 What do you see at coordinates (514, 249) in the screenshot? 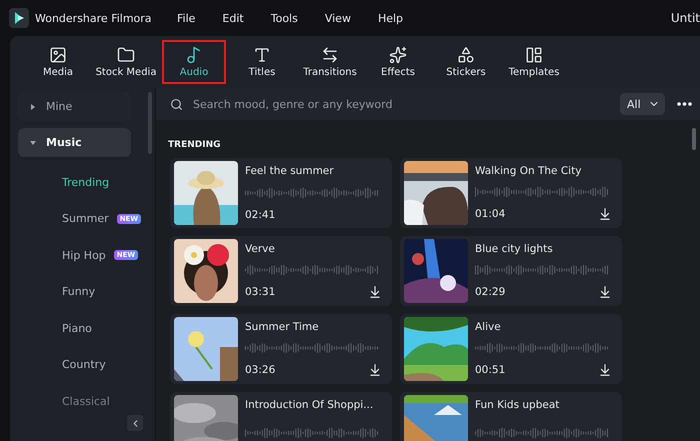
I see `track-title: Blue city lights` at bounding box center [514, 249].